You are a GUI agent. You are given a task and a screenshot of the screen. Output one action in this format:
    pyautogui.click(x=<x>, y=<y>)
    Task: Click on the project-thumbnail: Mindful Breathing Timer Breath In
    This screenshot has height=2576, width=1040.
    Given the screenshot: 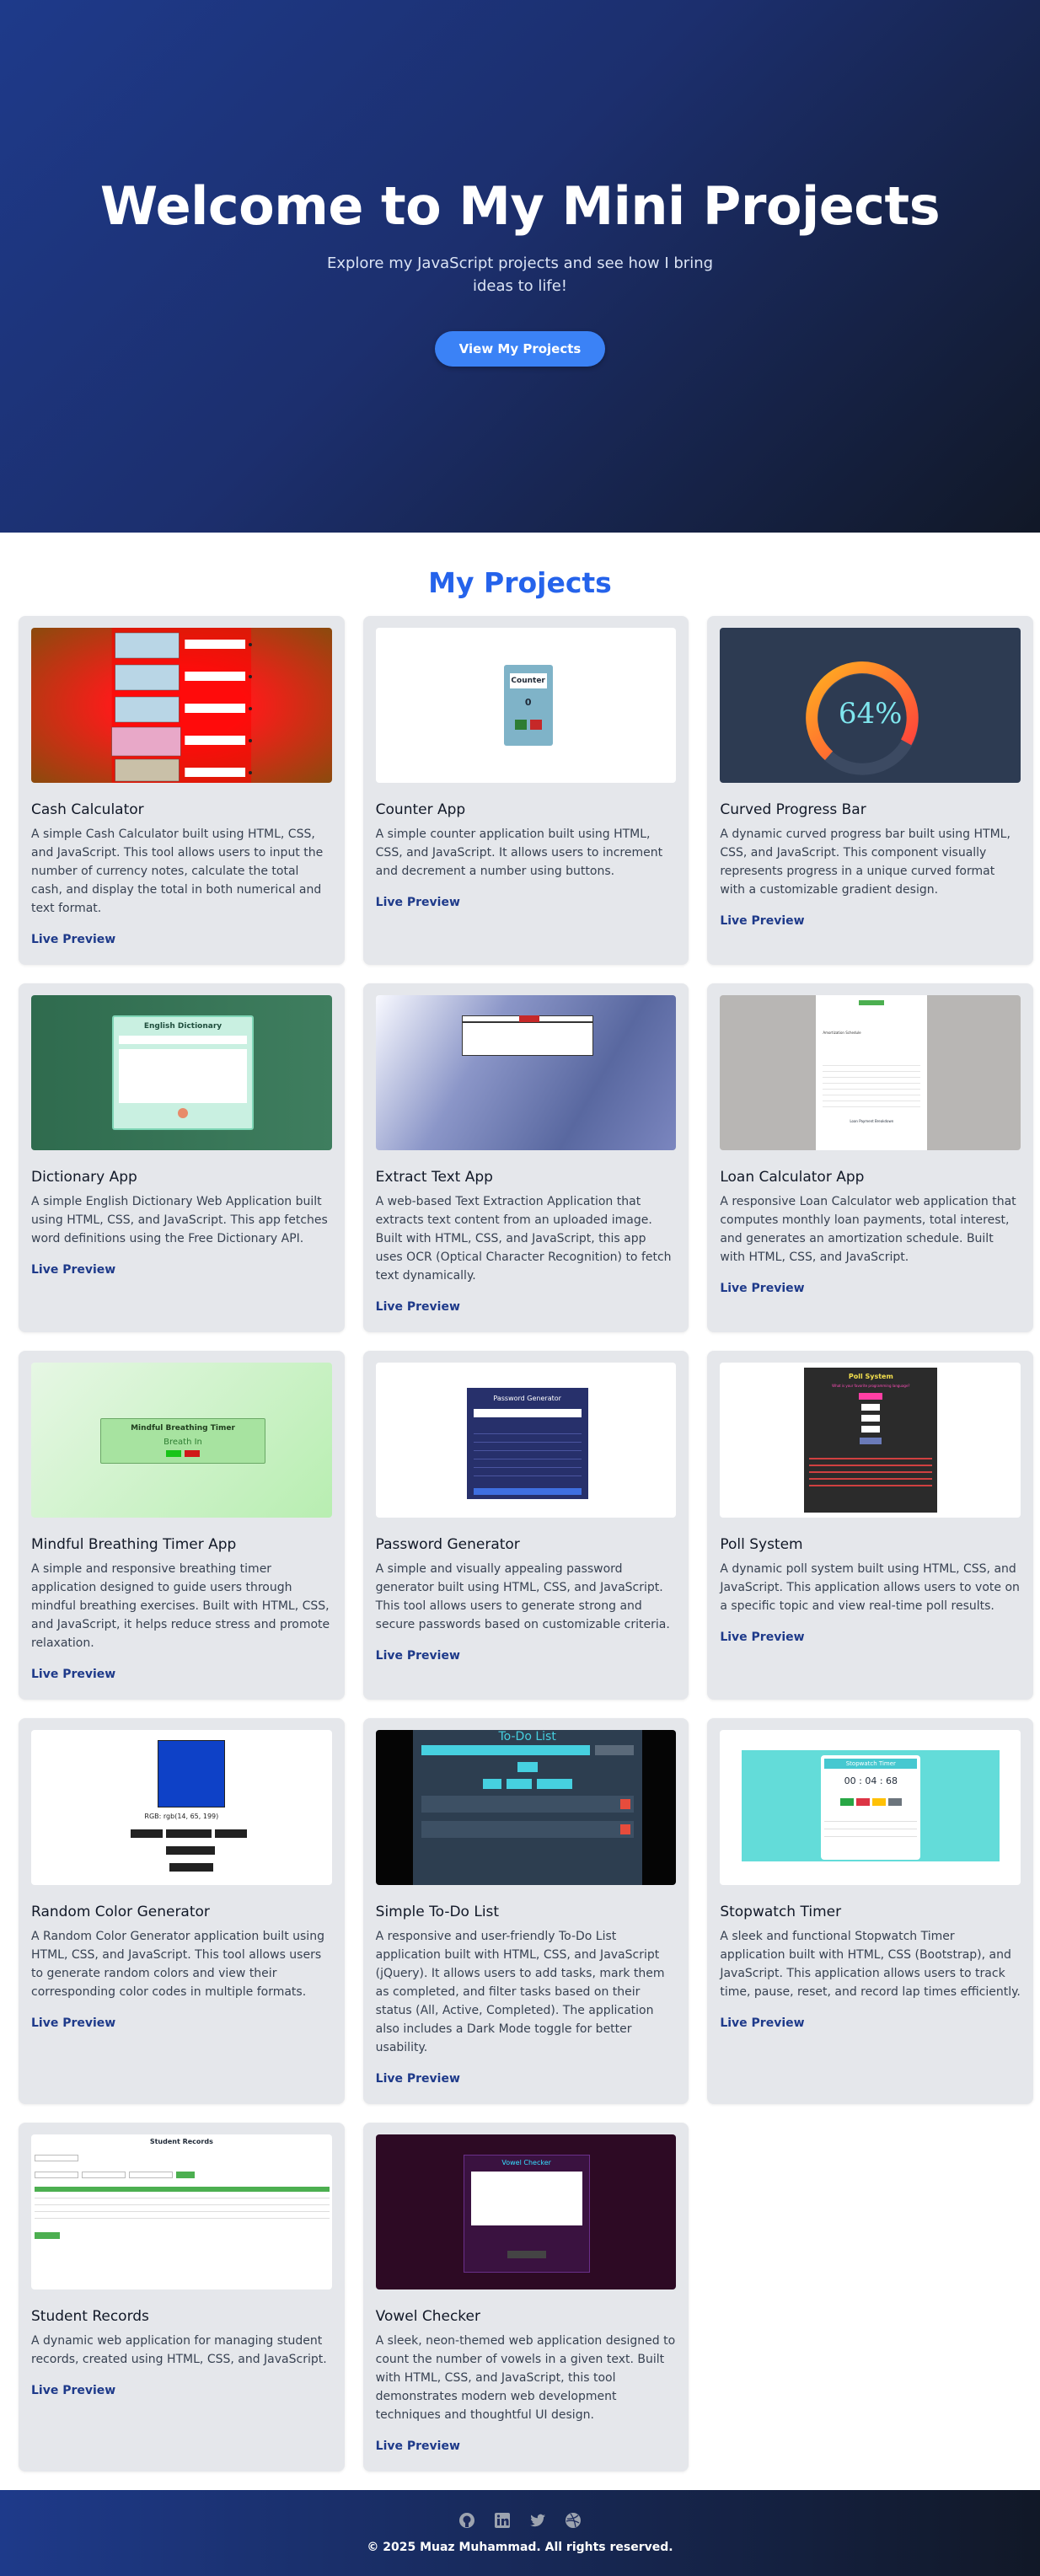 What is the action you would take?
    pyautogui.click(x=181, y=1440)
    